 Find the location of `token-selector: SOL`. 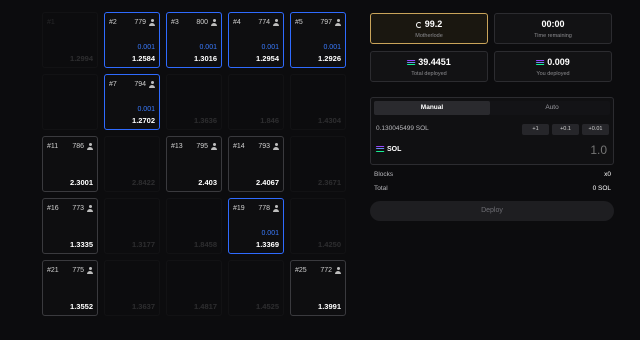

token-selector: SOL is located at coordinates (388, 149).